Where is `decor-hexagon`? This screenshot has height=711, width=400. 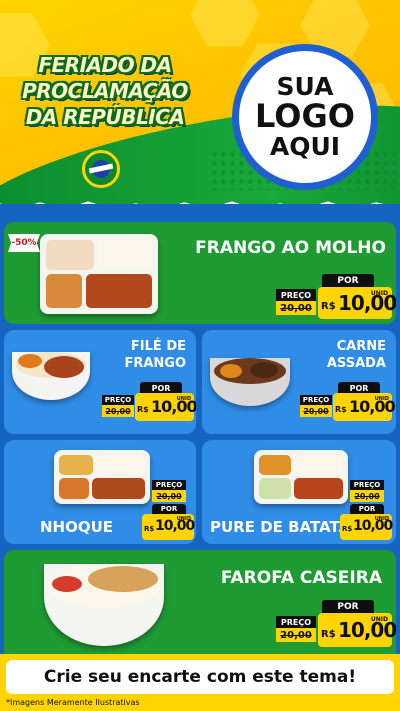
decor-hexagon is located at coordinates (225, 23).